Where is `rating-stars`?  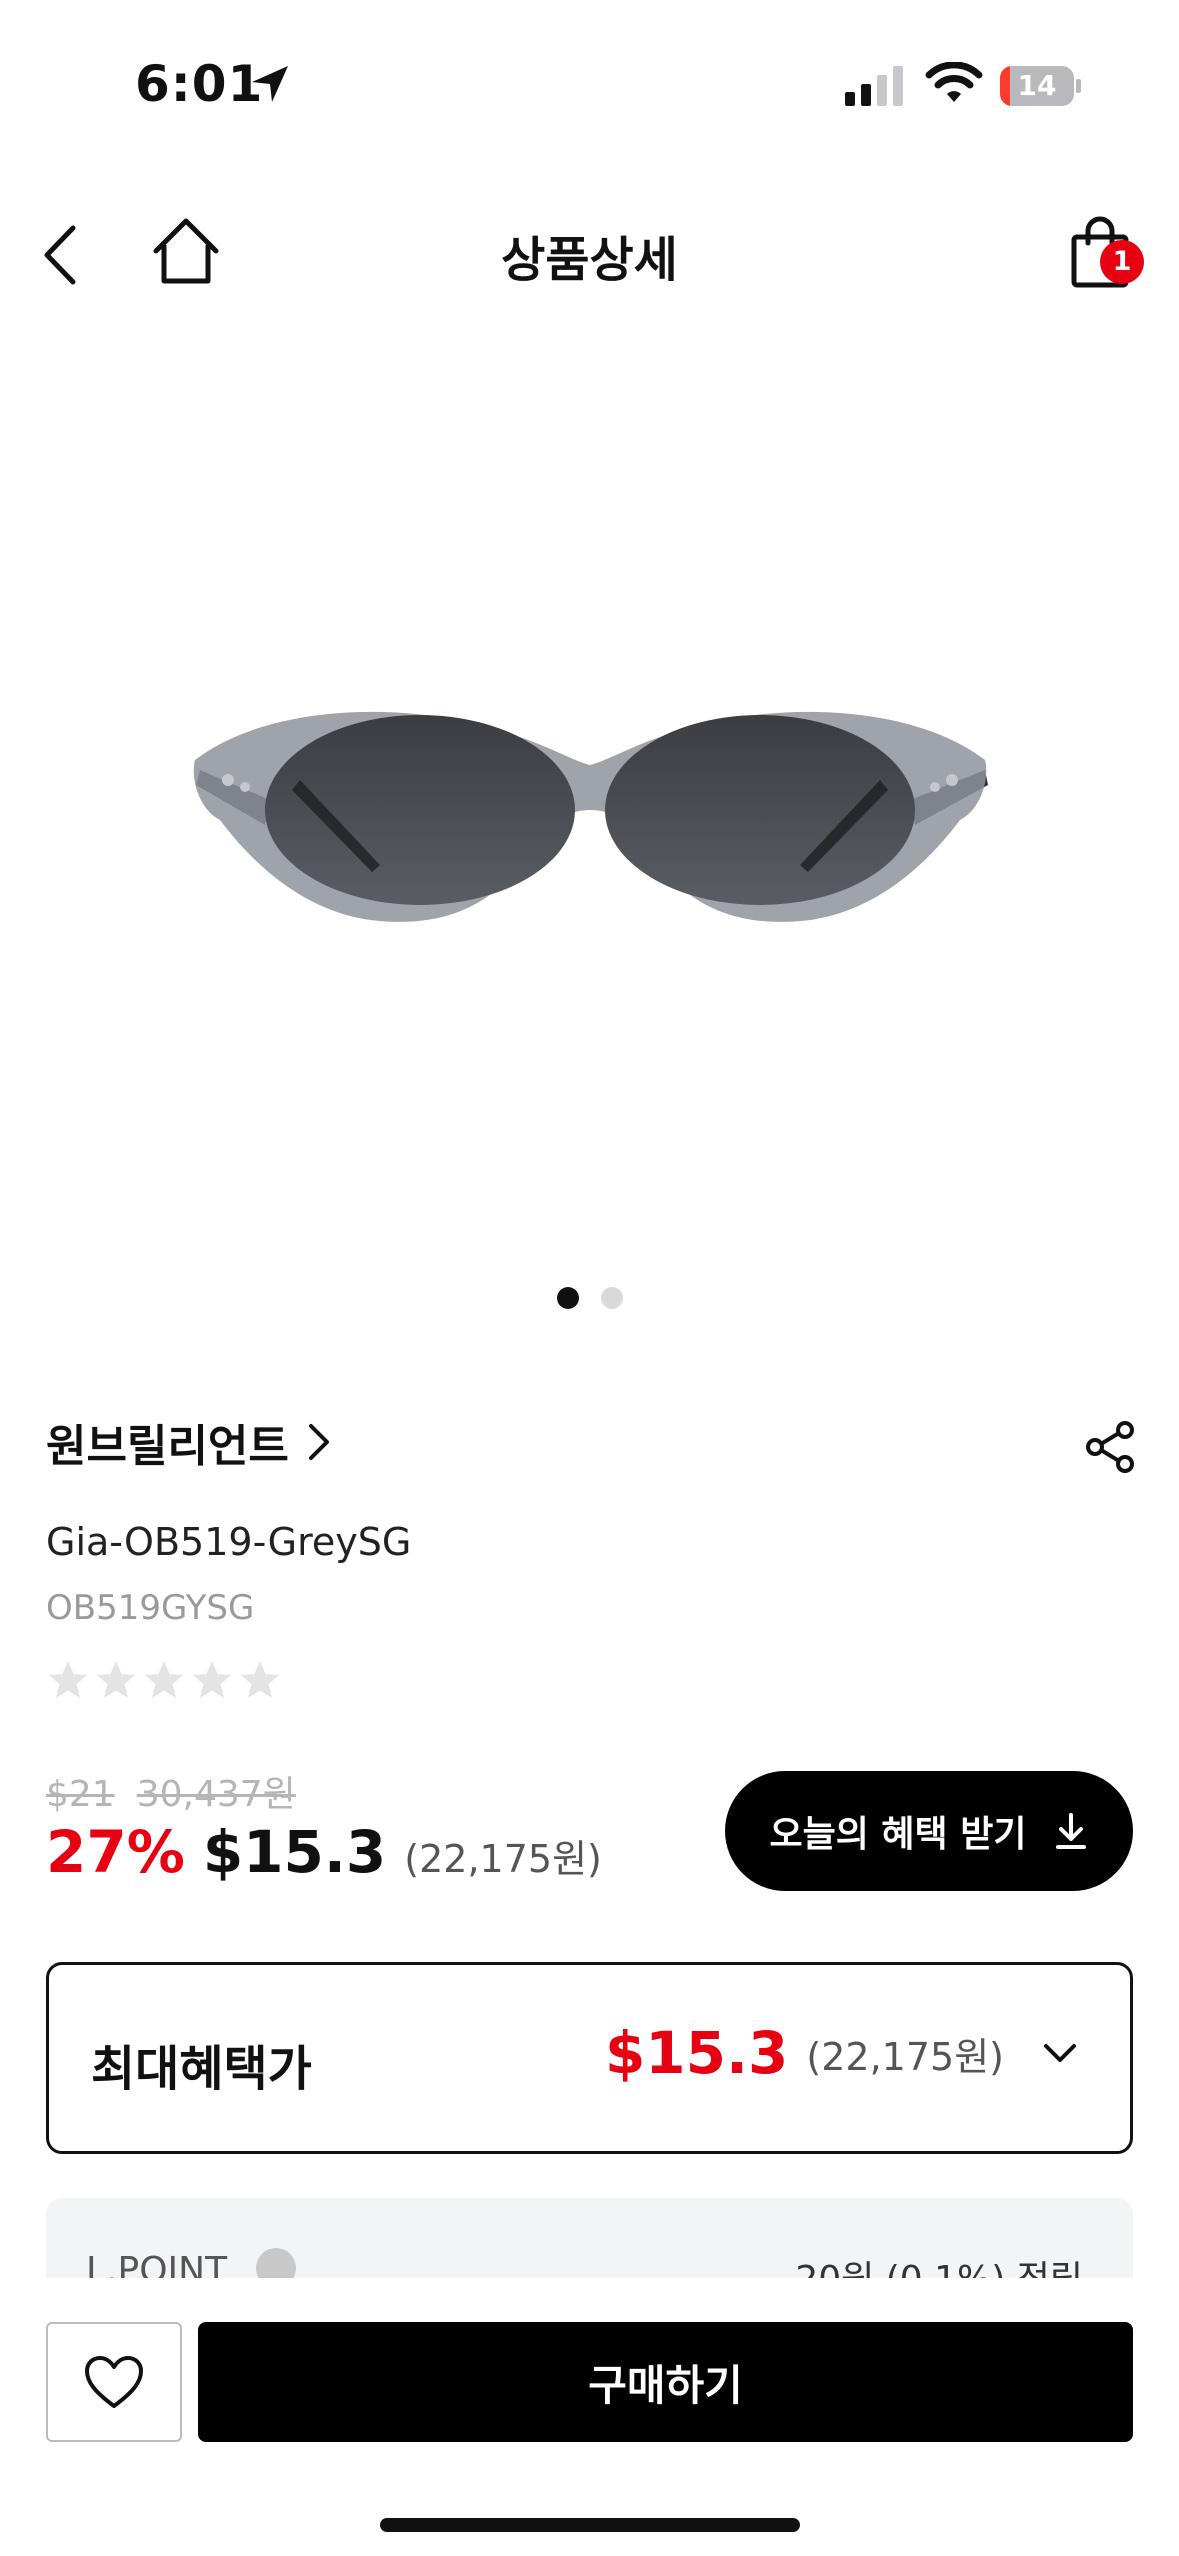
rating-stars is located at coordinates (166, 1681).